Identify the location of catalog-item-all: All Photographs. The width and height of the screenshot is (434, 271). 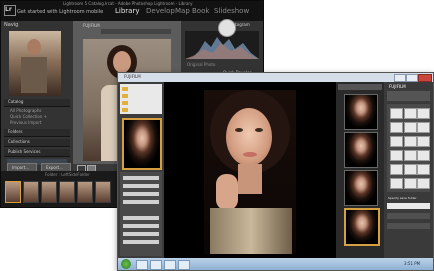
(25, 111).